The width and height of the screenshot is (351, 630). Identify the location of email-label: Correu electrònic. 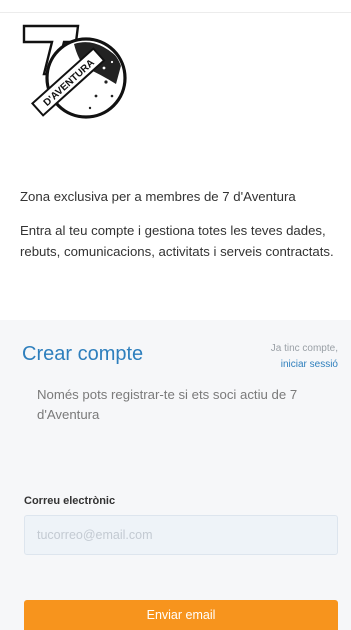
(70, 501).